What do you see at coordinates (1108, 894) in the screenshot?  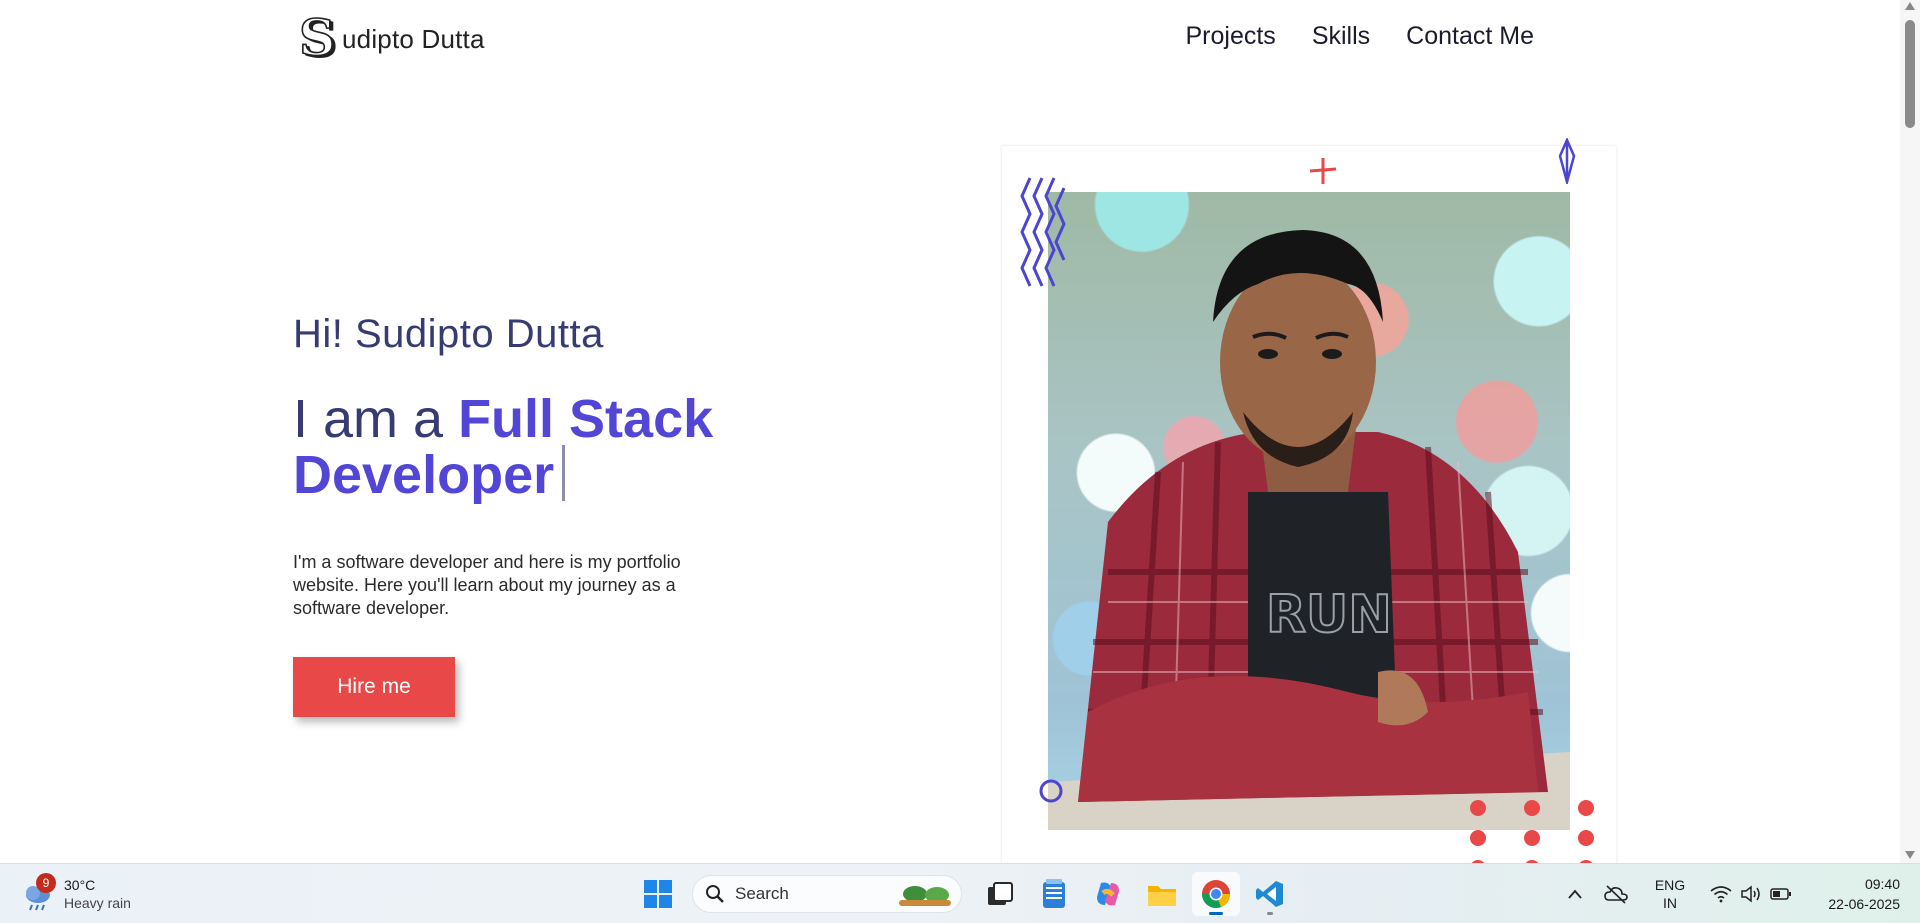 I see `copilot-icon` at bounding box center [1108, 894].